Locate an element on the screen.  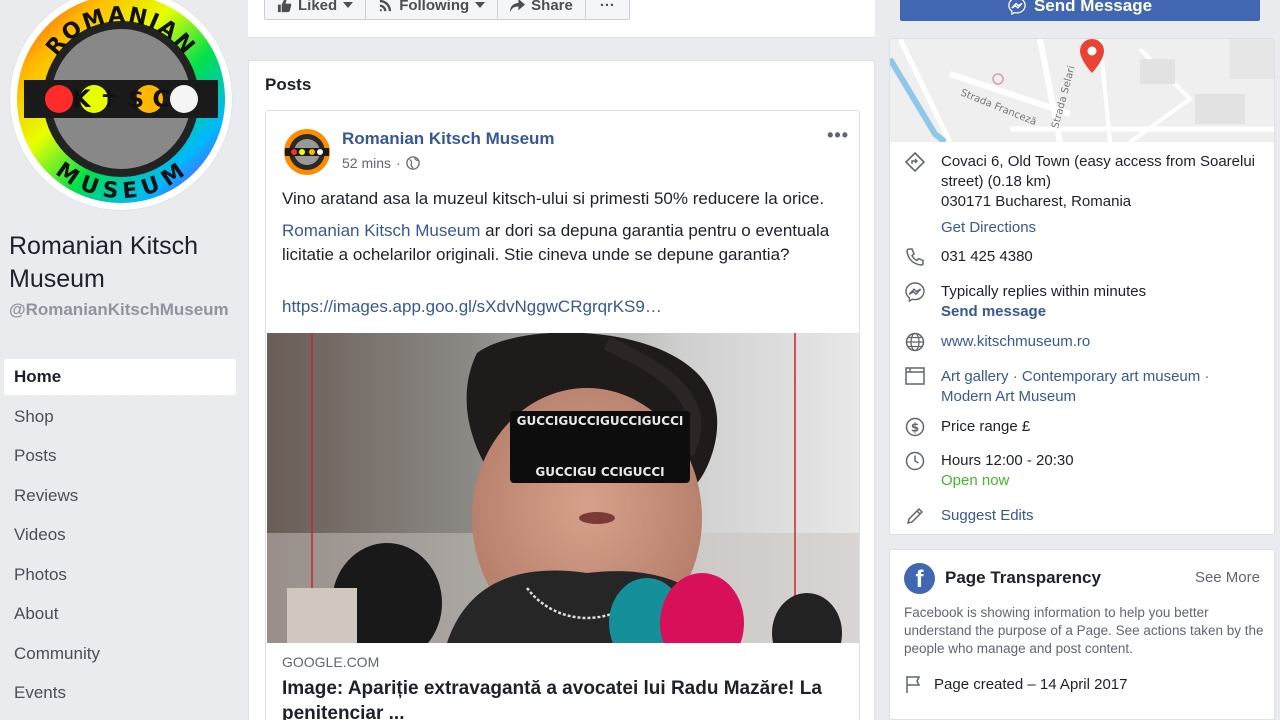
post-mention-link: Romanian Kitsch Museum is located at coordinates (381, 230).